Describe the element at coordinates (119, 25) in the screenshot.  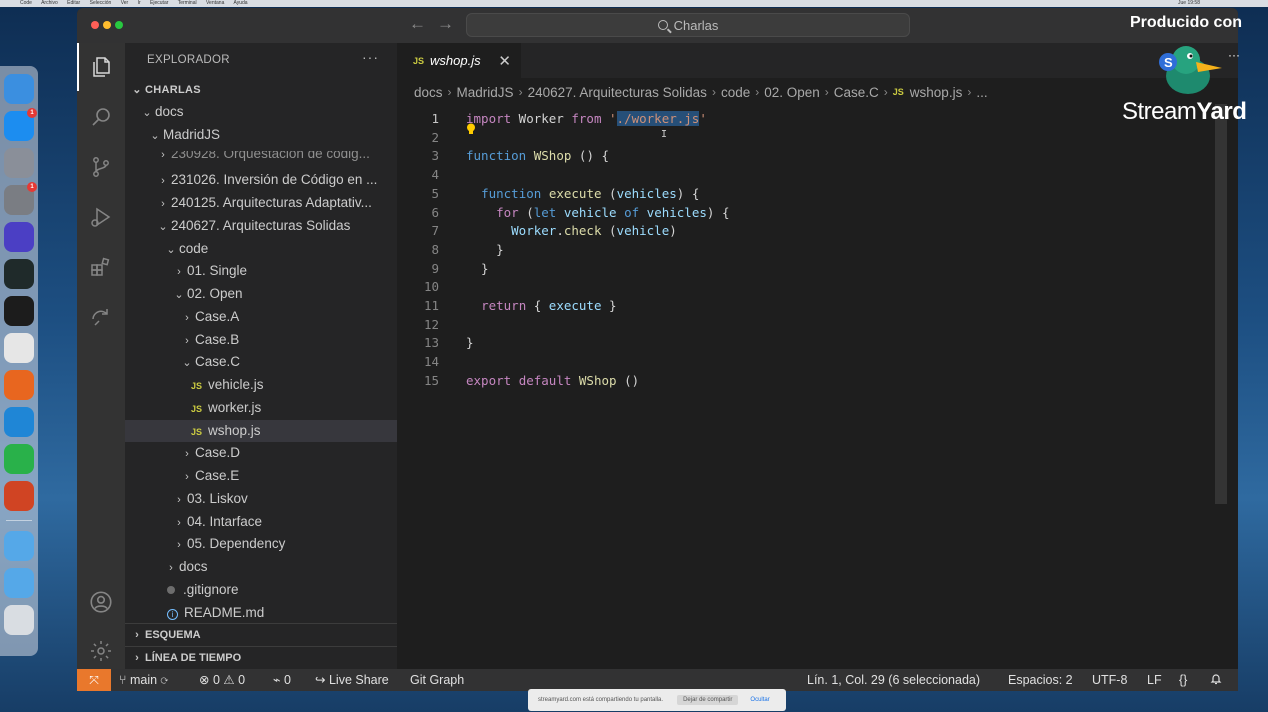
I see `zoom-window-button` at that location.